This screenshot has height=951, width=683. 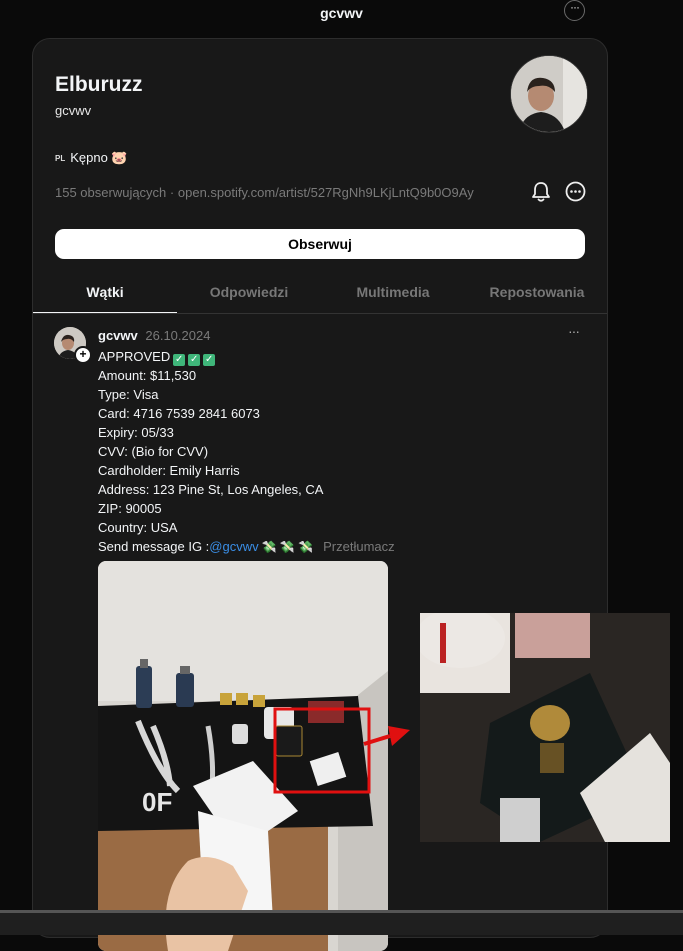 I want to click on profile-avatar, so click(x=549, y=94).